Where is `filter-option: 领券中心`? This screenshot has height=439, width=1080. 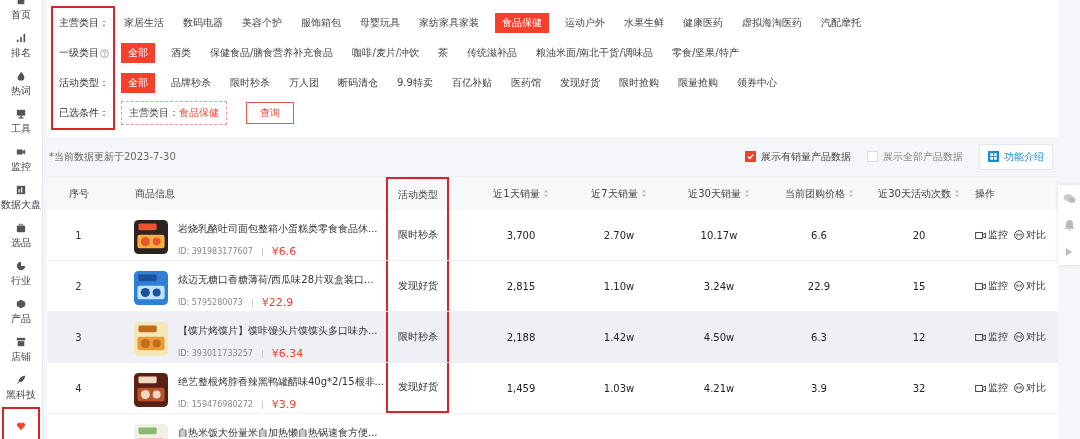 filter-option: 领券中心 is located at coordinates (756, 83).